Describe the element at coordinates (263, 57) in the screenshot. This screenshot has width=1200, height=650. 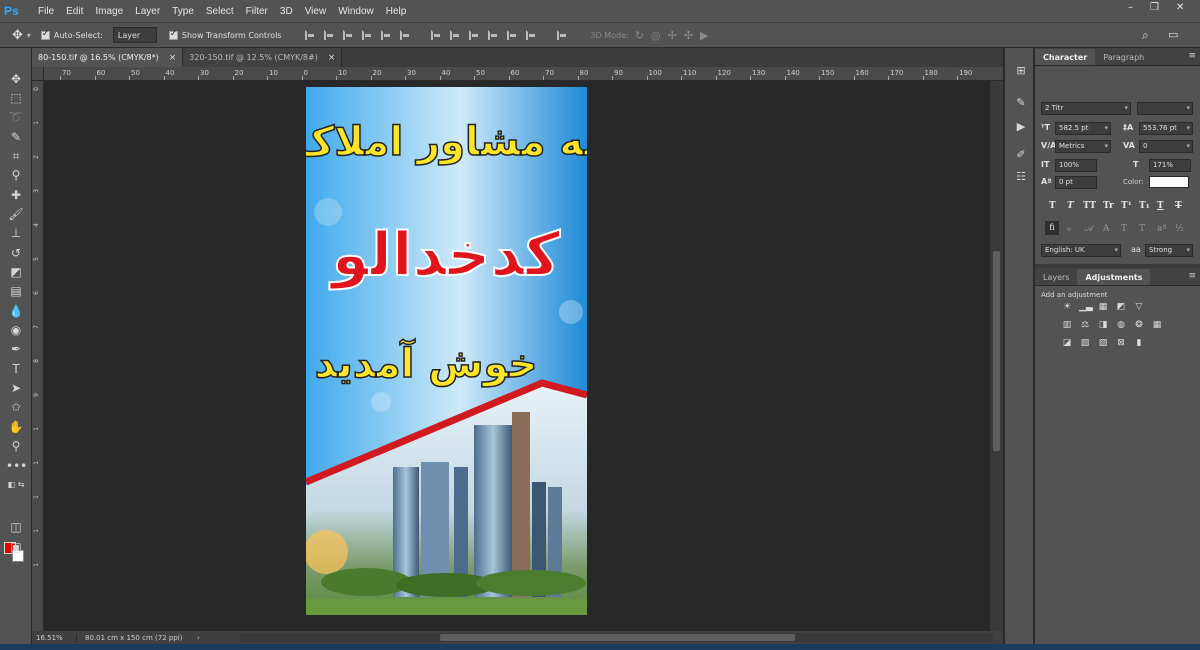
I see `tab-document-2: 320-150.tif @ 12.5% (CMYK/8#) ×` at that location.